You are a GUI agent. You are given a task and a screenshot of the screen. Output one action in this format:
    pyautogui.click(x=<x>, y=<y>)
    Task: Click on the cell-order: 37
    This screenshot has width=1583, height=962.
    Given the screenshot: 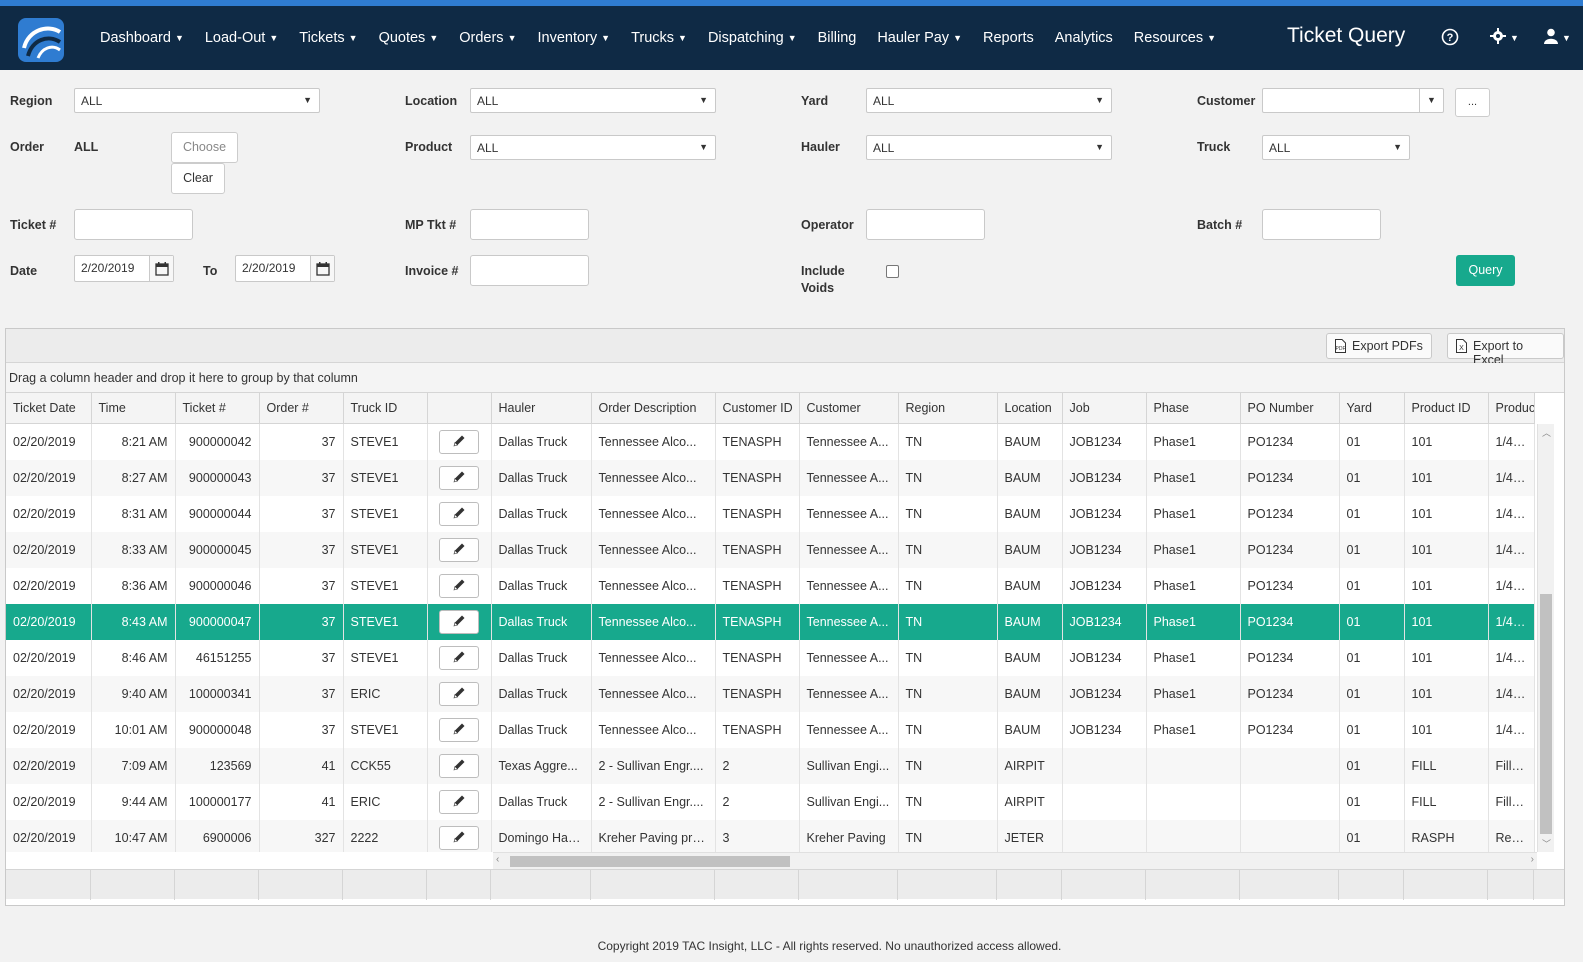 What is the action you would take?
    pyautogui.click(x=301, y=658)
    